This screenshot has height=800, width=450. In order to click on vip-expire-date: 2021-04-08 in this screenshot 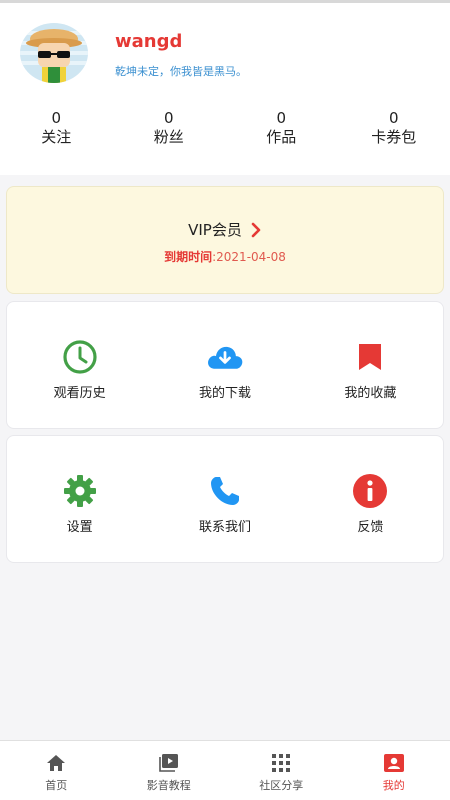, I will do `click(251, 257)`.